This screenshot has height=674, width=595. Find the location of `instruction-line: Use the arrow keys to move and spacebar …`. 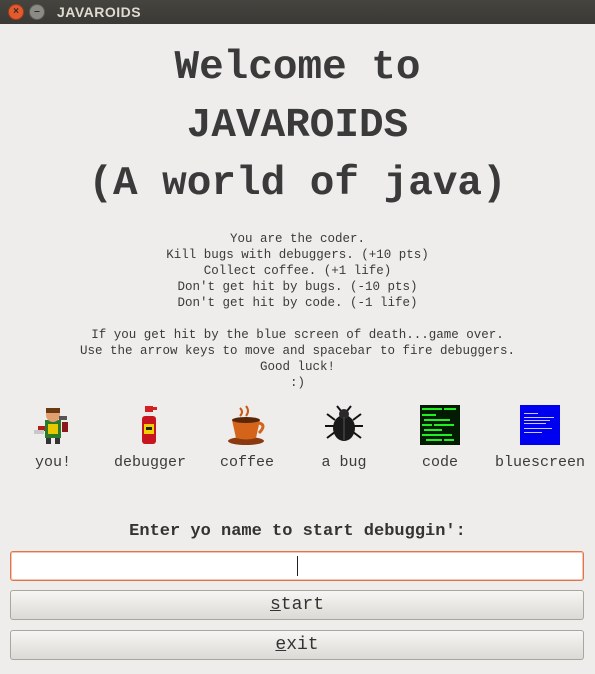

instruction-line: Use the arrow keys to move and spacebar … is located at coordinates (297, 351).